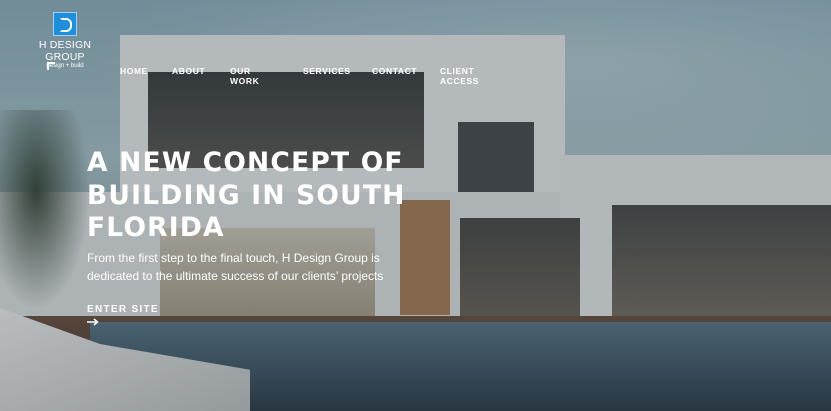  Describe the element at coordinates (65, 51) in the screenshot. I see `brand-name: H DESIGN GROUP` at that location.